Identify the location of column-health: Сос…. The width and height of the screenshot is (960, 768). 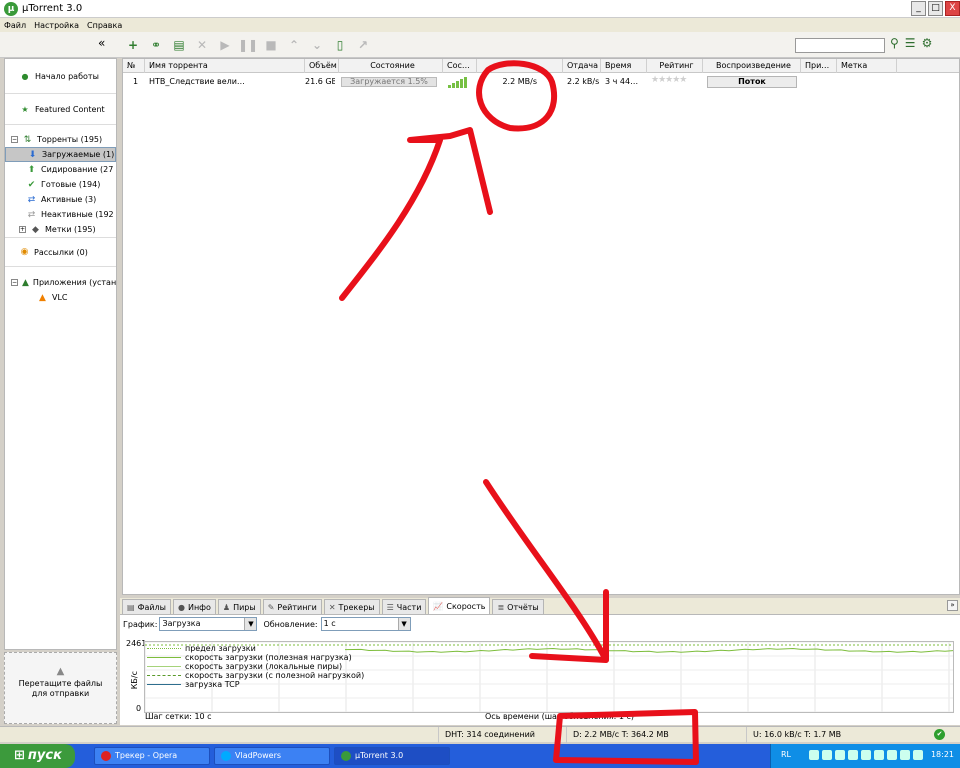
(460, 66).